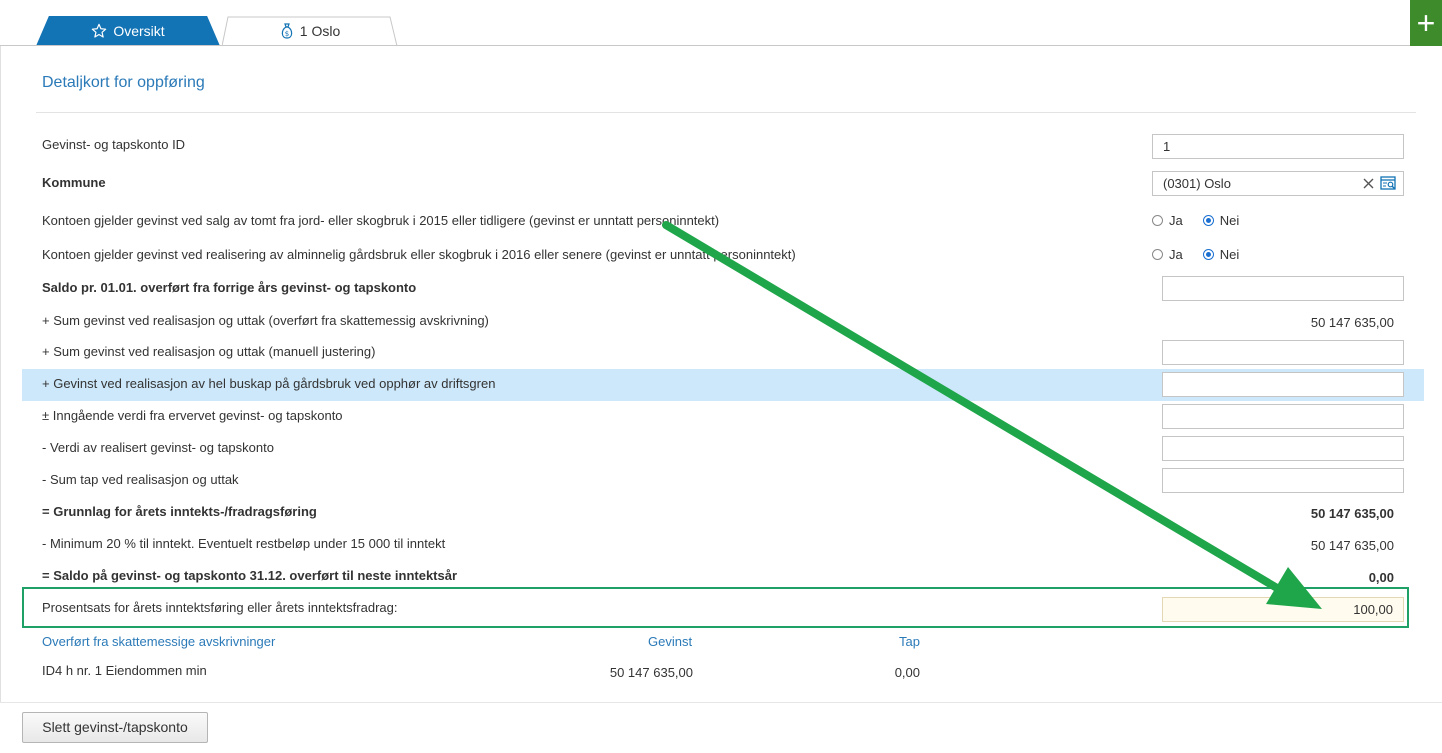  Describe the element at coordinates (123, 82) in the screenshot. I see `page-title: Detaljkort for oppføring` at that location.